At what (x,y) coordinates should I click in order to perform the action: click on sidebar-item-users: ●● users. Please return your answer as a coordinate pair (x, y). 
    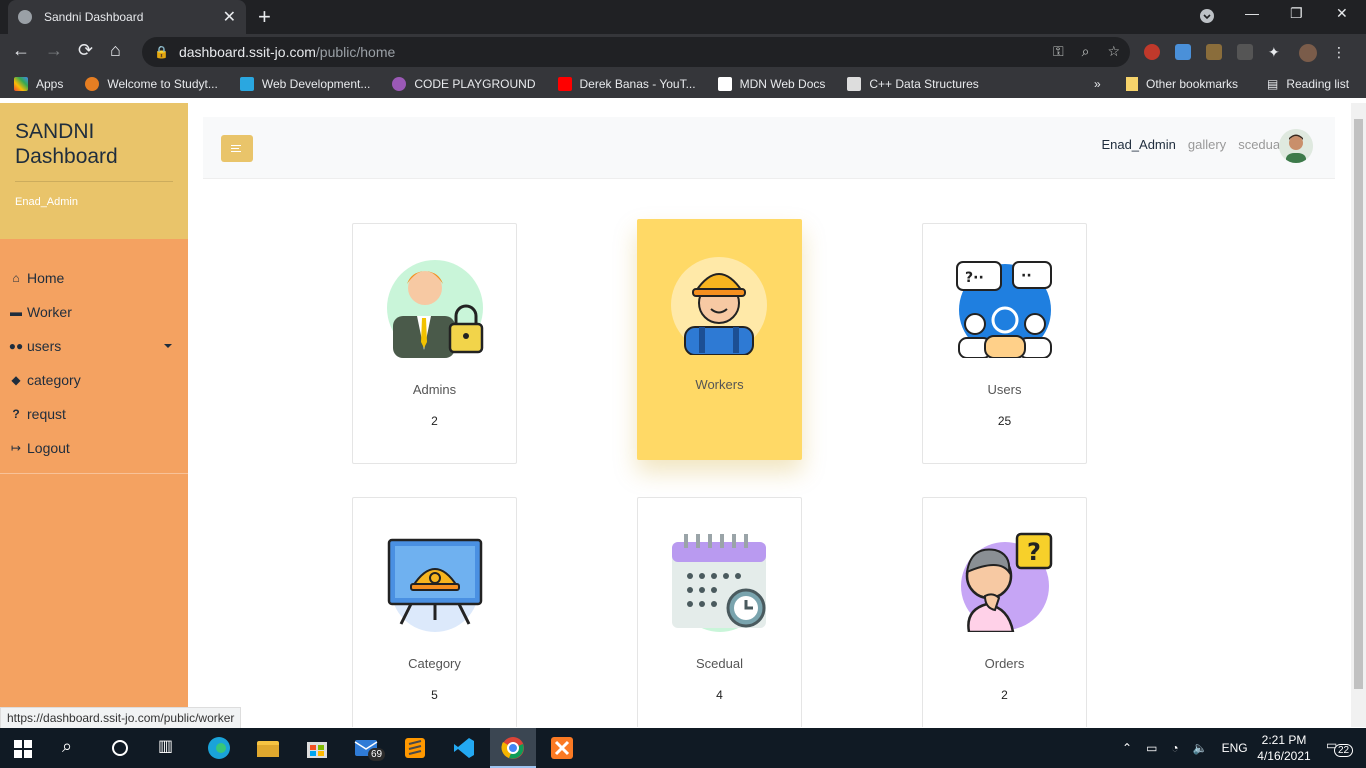
    Looking at the image, I should click on (94, 346).